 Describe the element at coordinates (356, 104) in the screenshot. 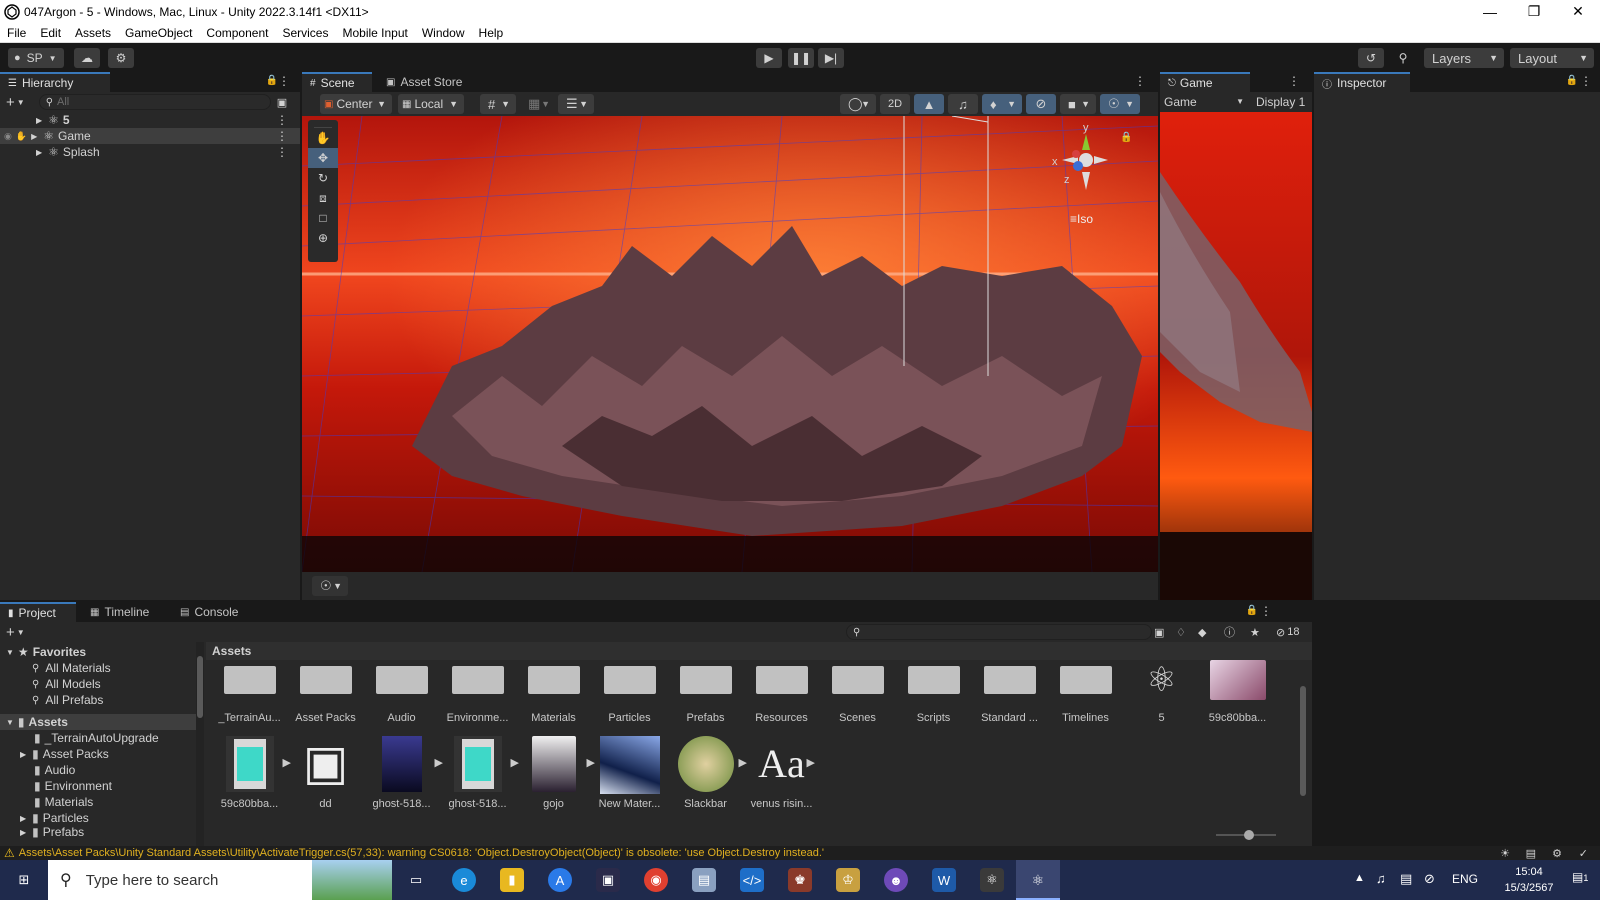

I see `pivot-center-dropdown: ▣ Center ▼` at that location.